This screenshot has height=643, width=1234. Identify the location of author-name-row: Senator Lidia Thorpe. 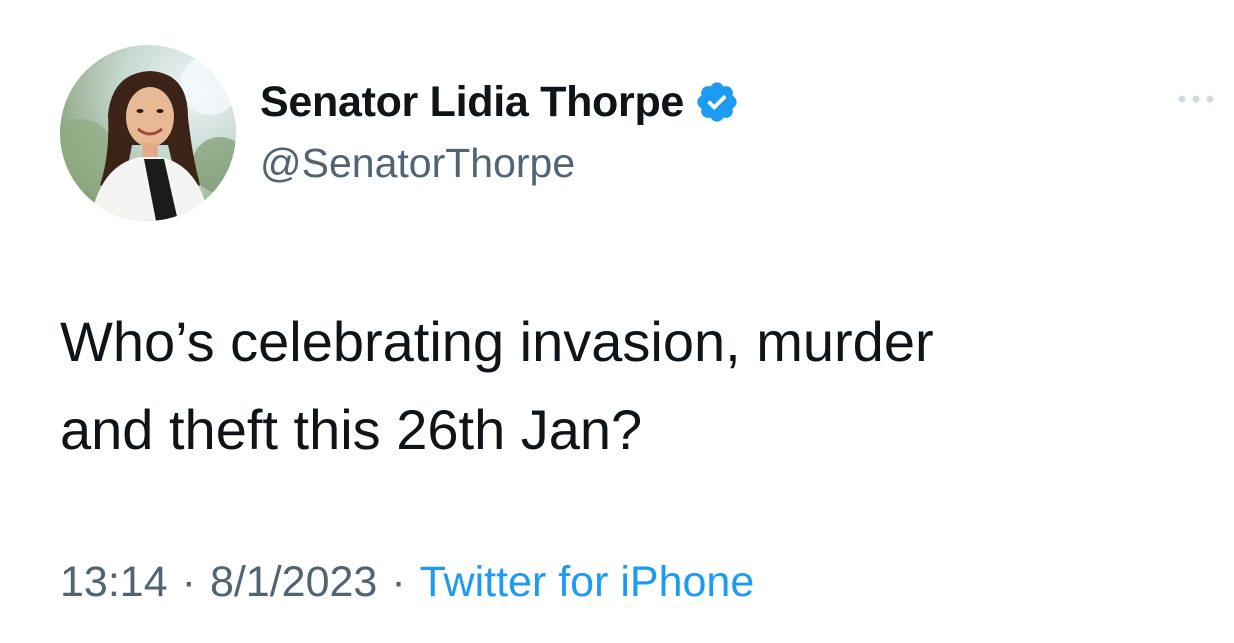
(500, 102).